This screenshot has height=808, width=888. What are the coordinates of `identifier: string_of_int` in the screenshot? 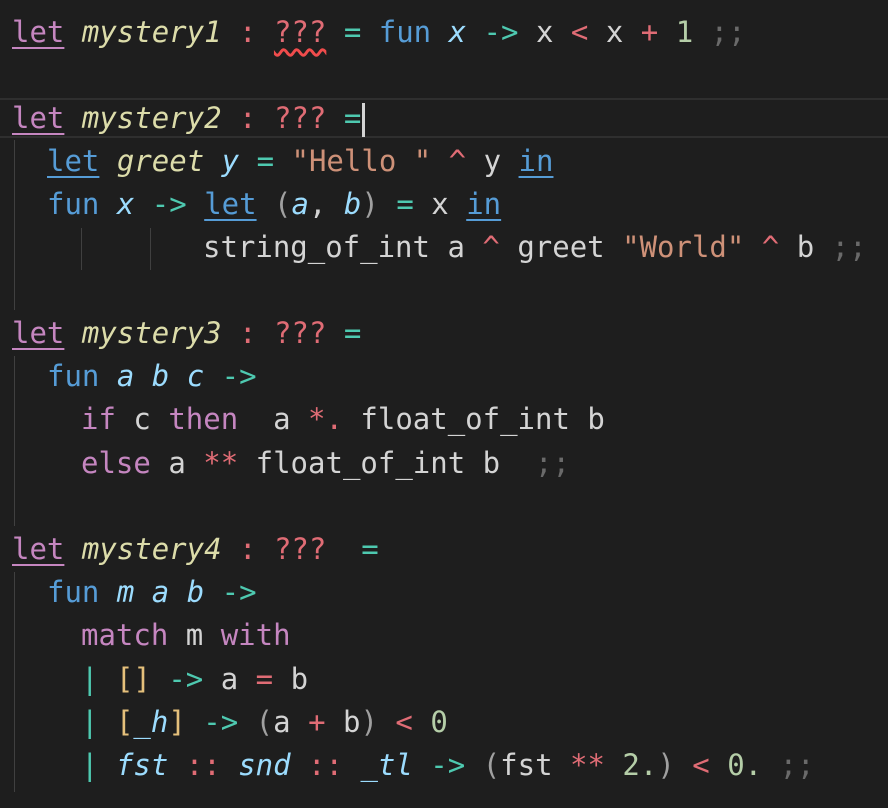 It's located at (316, 247).